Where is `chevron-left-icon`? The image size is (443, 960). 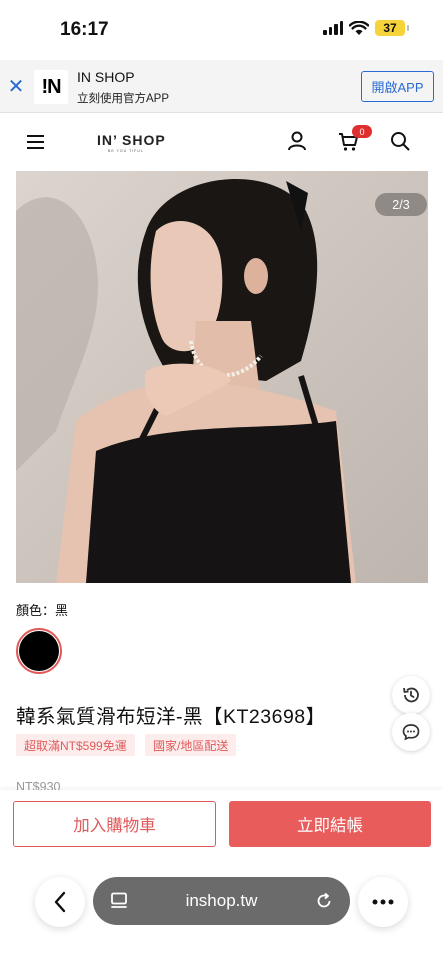 chevron-left-icon is located at coordinates (60, 902).